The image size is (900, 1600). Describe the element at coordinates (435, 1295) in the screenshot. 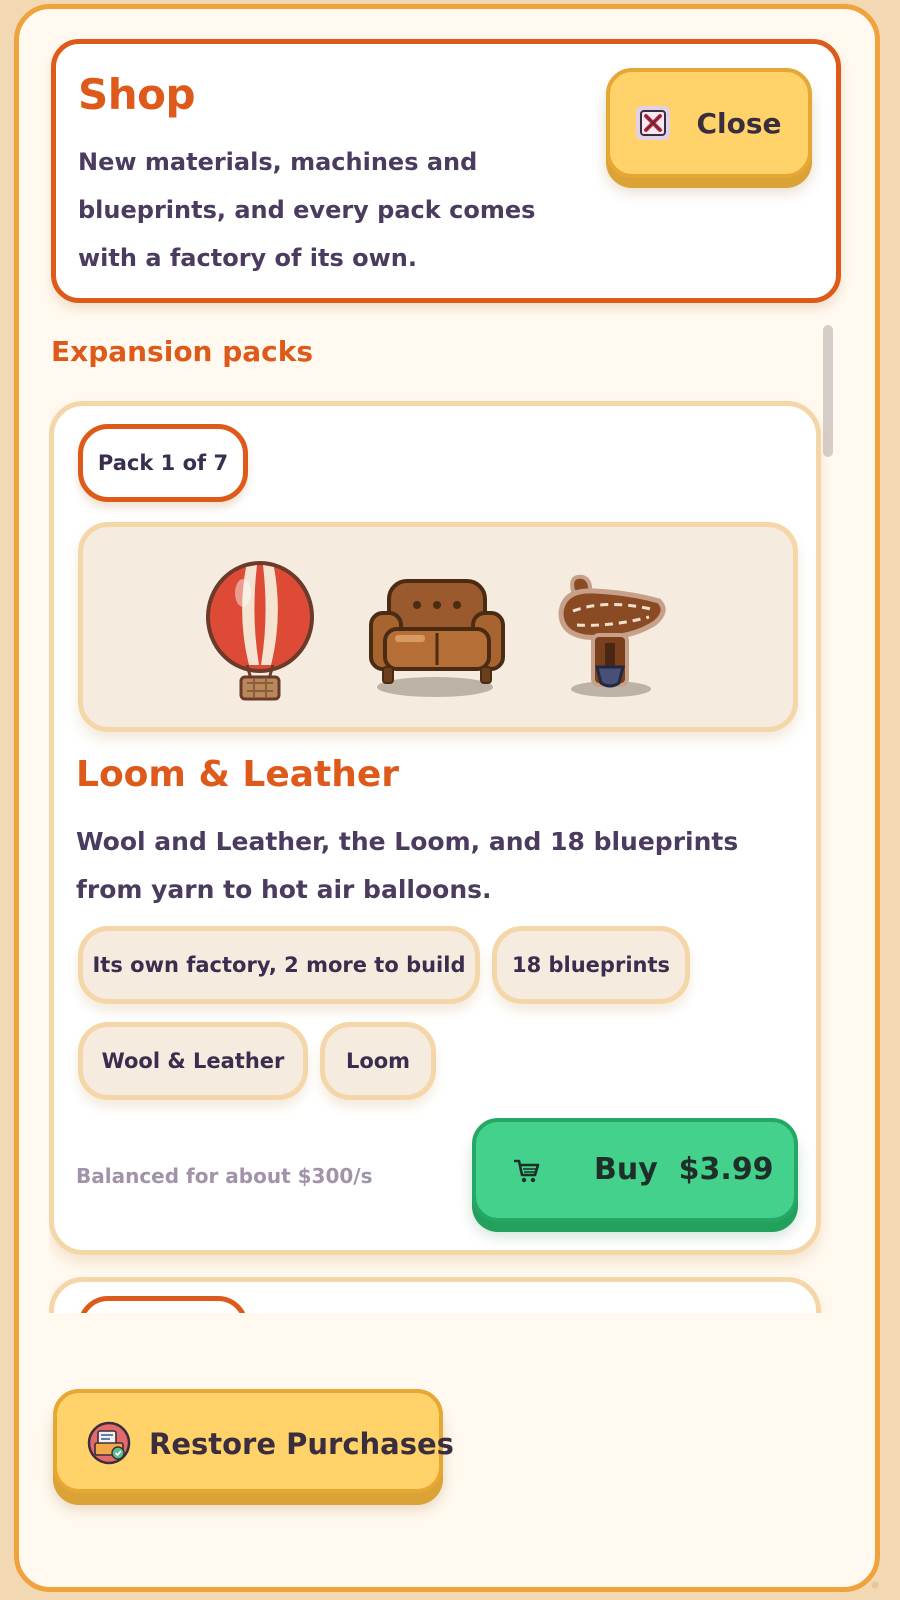

I see `pack-card` at that location.